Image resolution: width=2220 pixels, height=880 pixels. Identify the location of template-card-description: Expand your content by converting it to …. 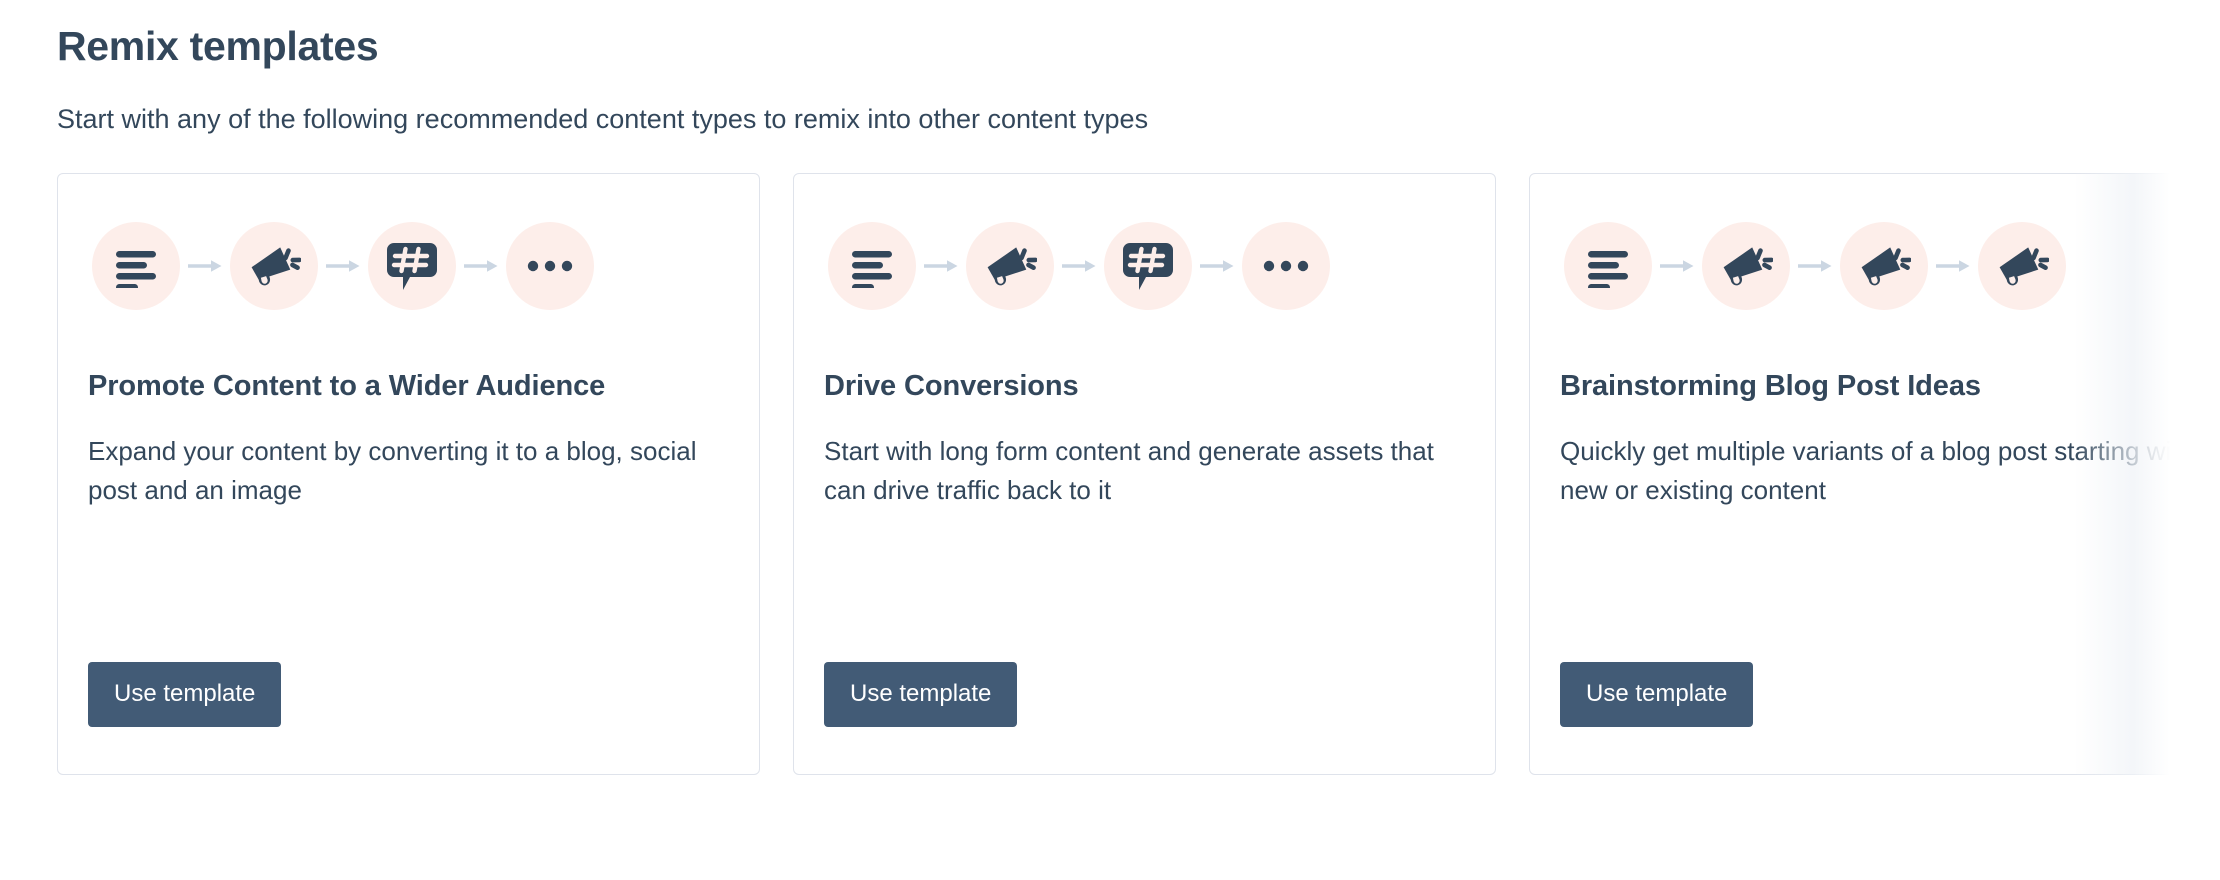
(392, 470).